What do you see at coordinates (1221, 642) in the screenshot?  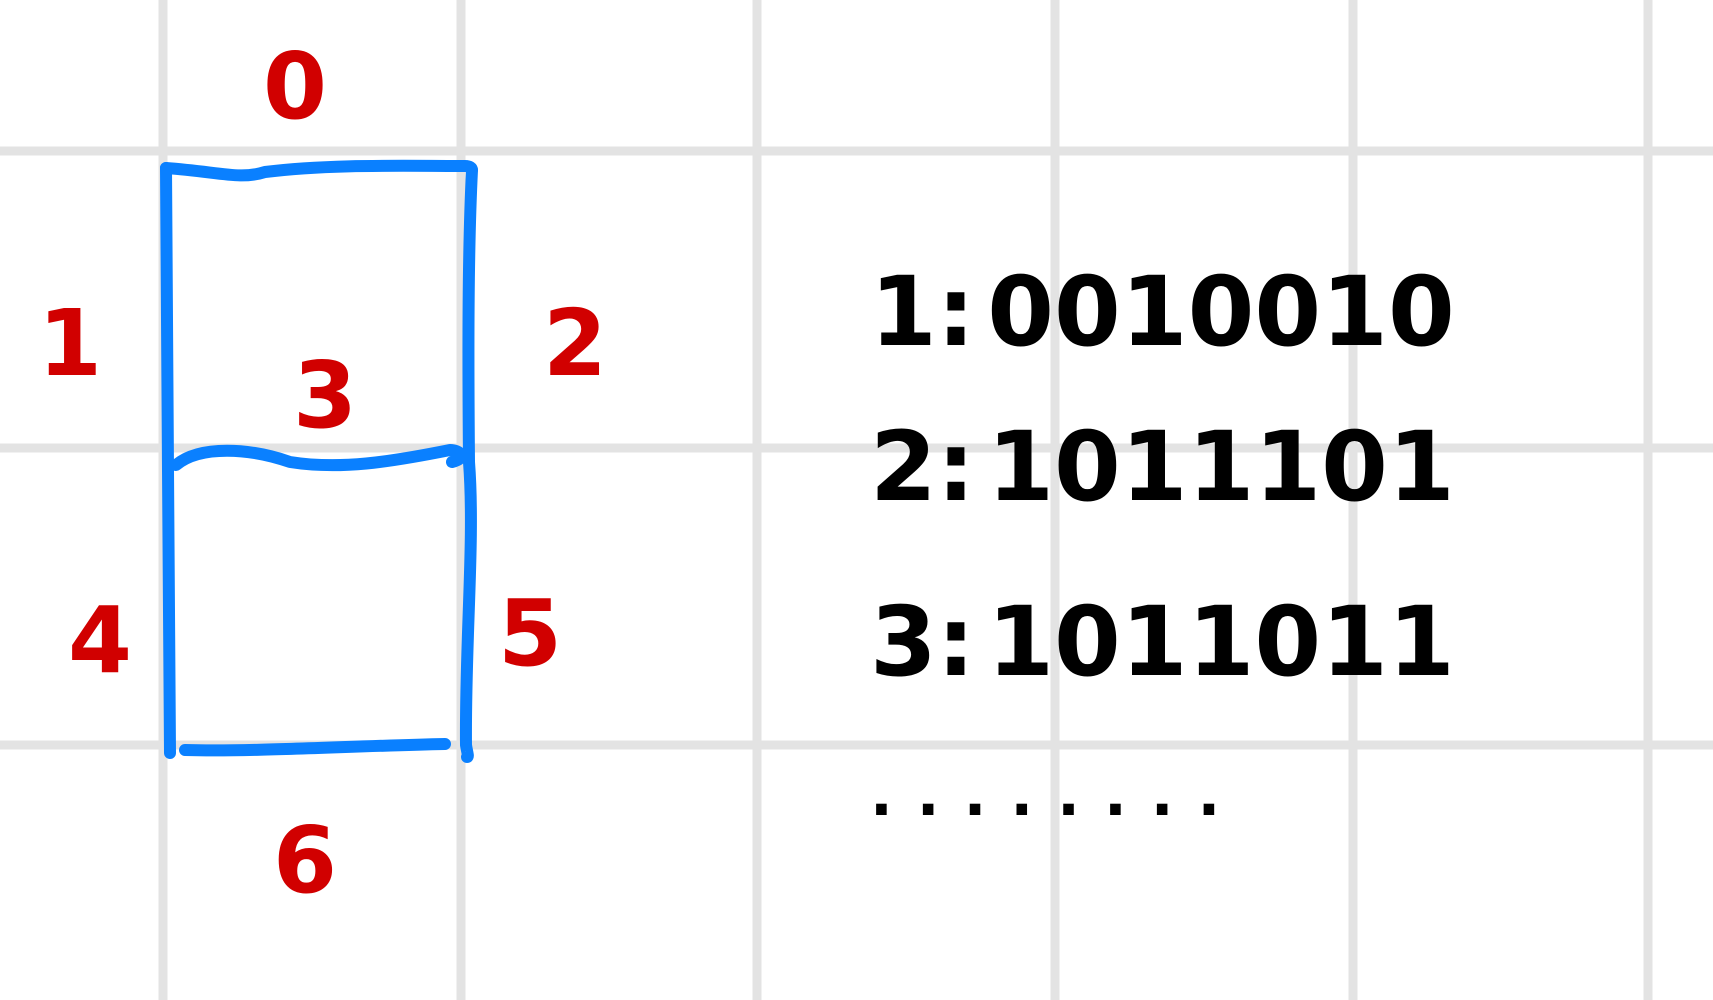 I see `encoding-bits-3: 1011011` at bounding box center [1221, 642].